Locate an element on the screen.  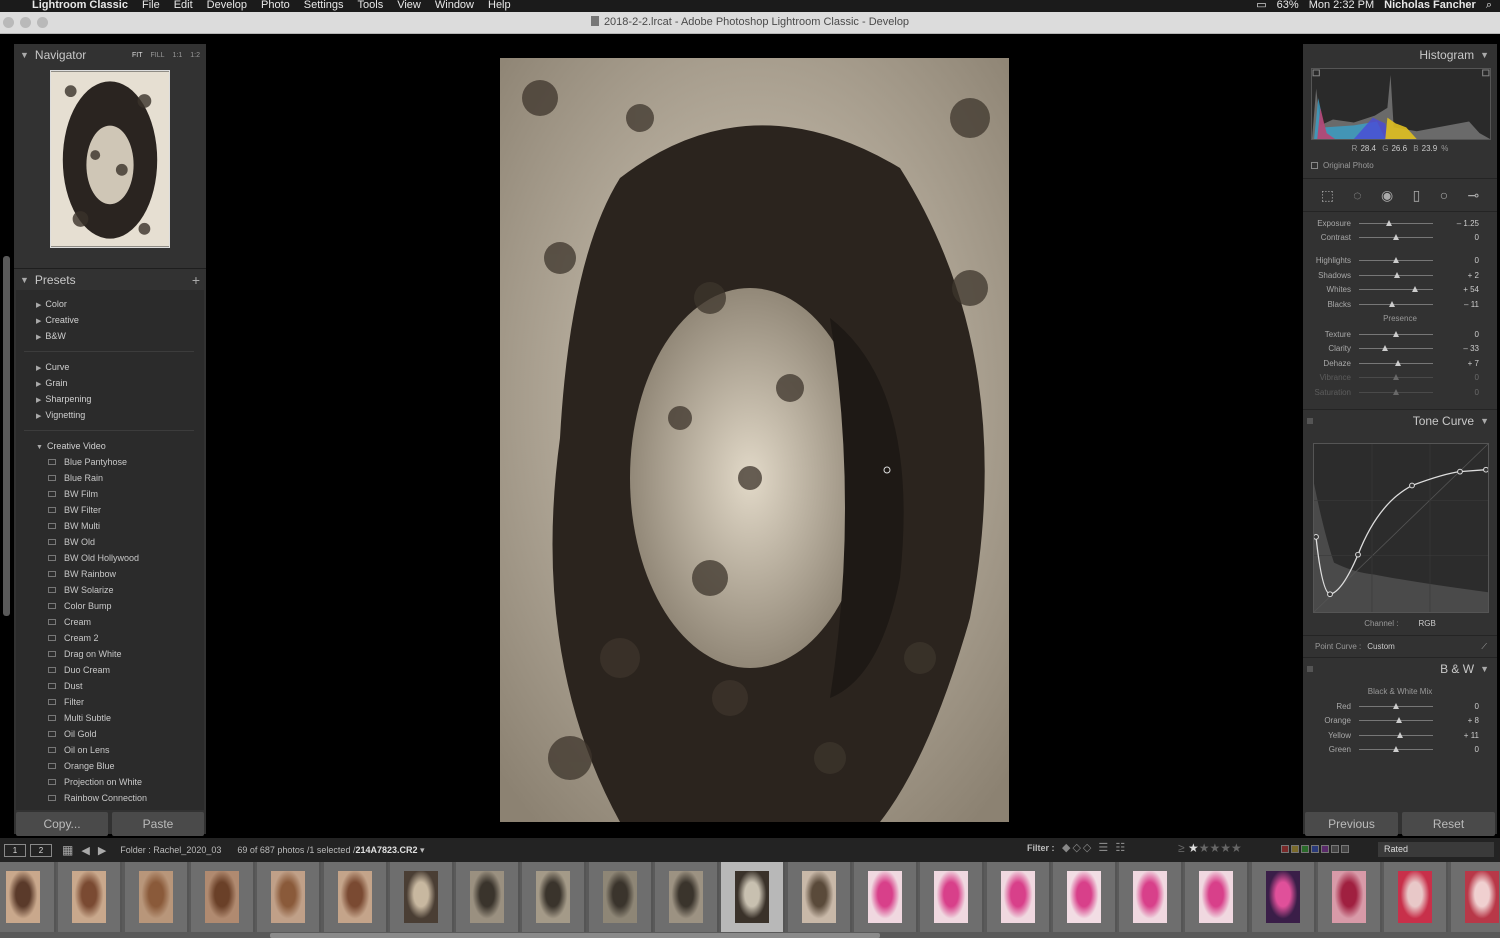
battery-icon: ▭ is located at coordinates (1261, 5).